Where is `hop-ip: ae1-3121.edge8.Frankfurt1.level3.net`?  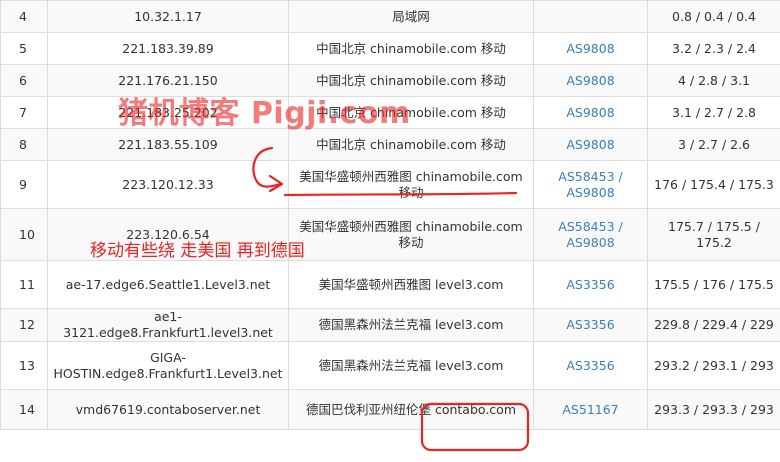
hop-ip: ae1-3121.edge8.Frankfurt1.level3.net is located at coordinates (168, 325).